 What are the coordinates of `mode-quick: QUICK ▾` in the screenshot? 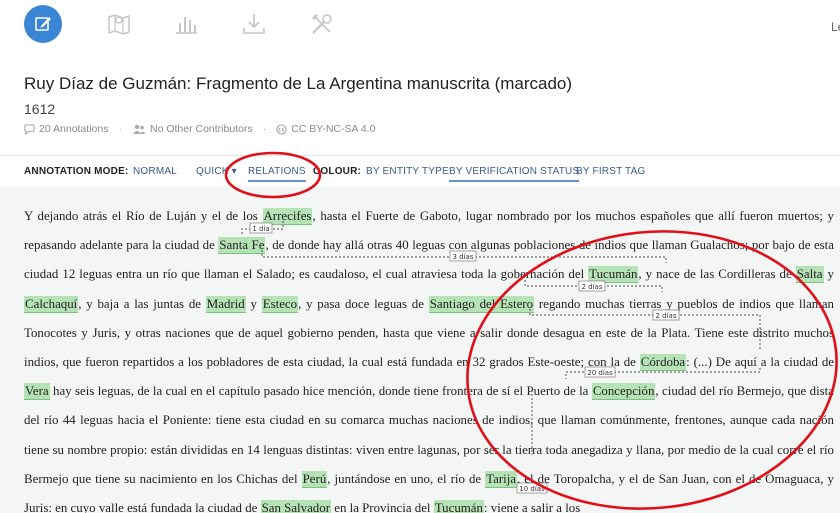 It's located at (216, 171).